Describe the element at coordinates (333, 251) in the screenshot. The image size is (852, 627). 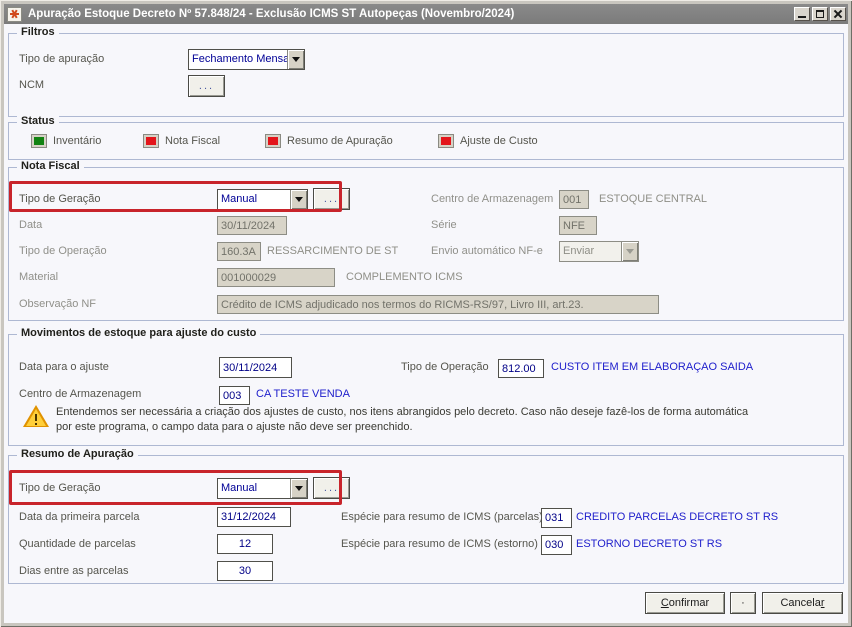
I see `tipo-operacao-nf-desc: RESSARCIMENTO DE ST` at that location.